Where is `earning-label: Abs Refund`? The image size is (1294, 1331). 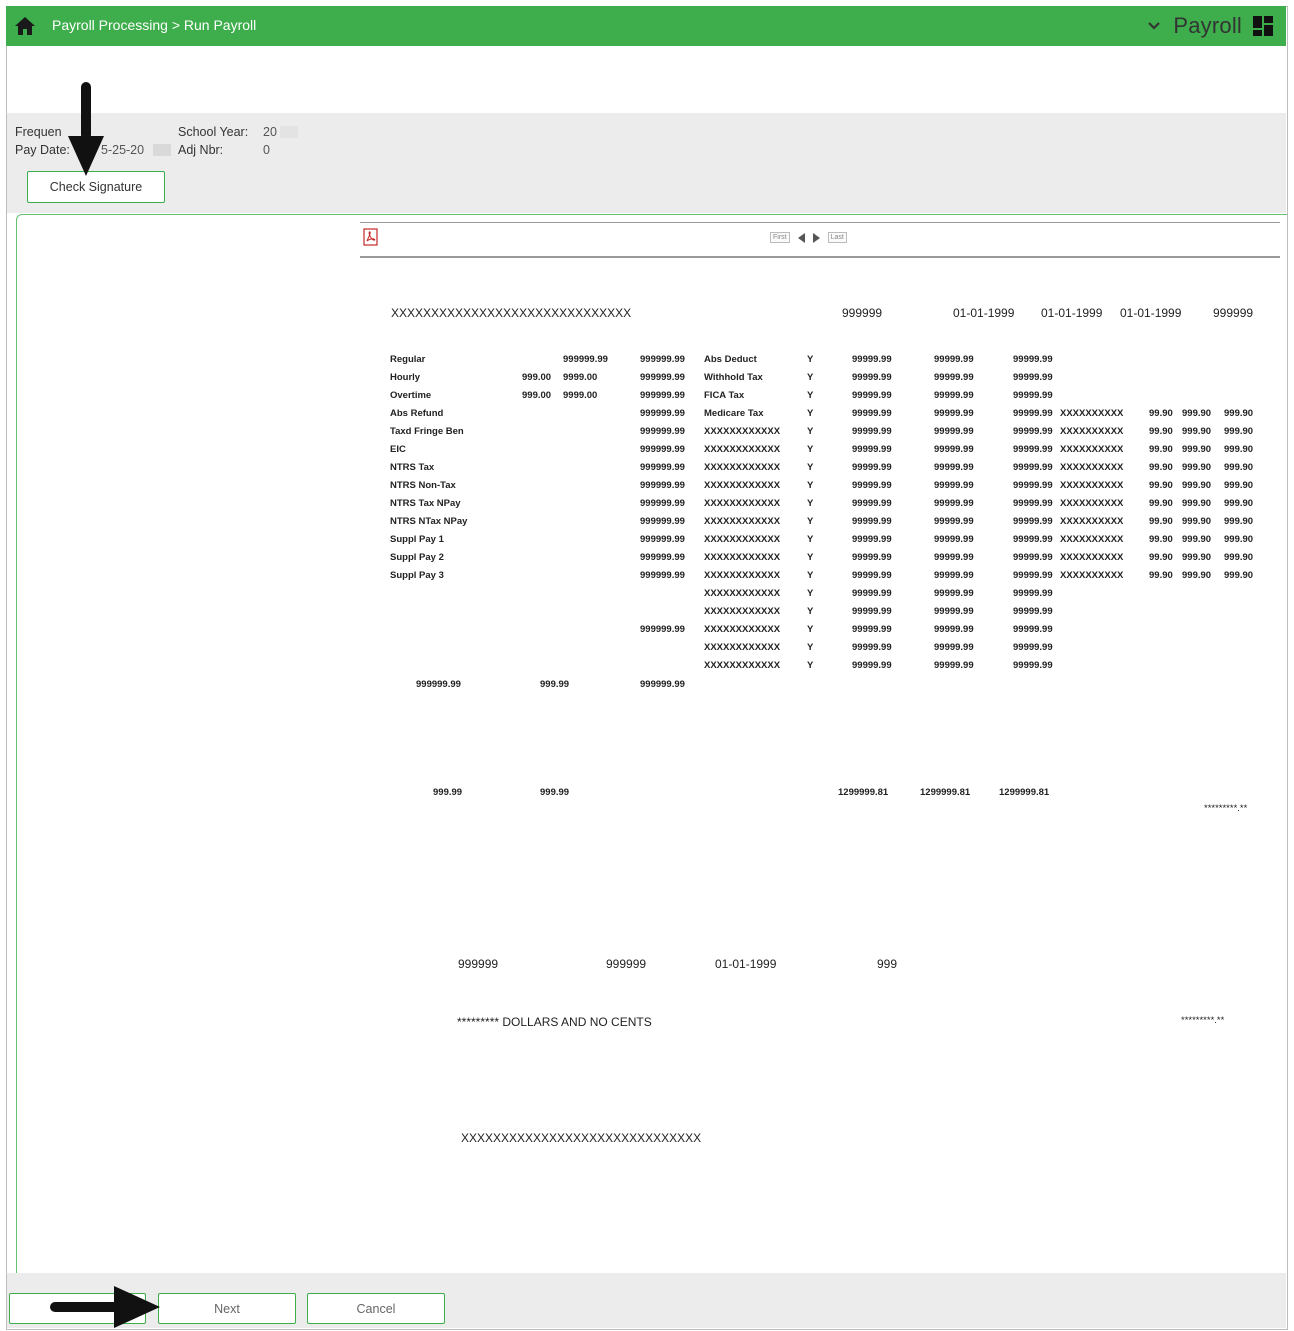
earning-label: Abs Refund is located at coordinates (417, 413).